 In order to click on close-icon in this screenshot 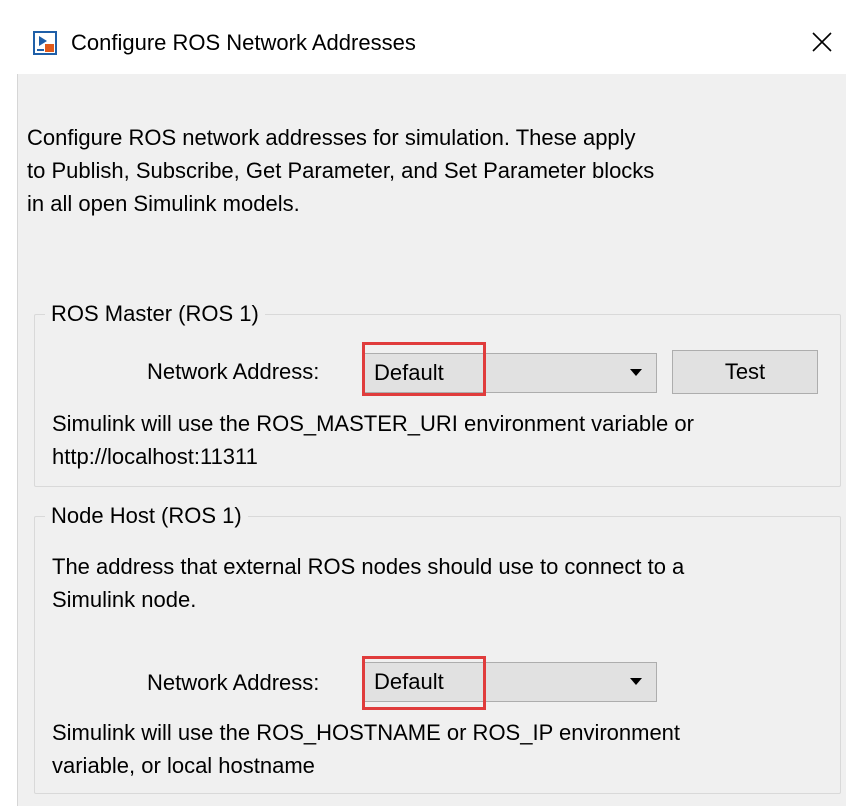, I will do `click(822, 42)`.